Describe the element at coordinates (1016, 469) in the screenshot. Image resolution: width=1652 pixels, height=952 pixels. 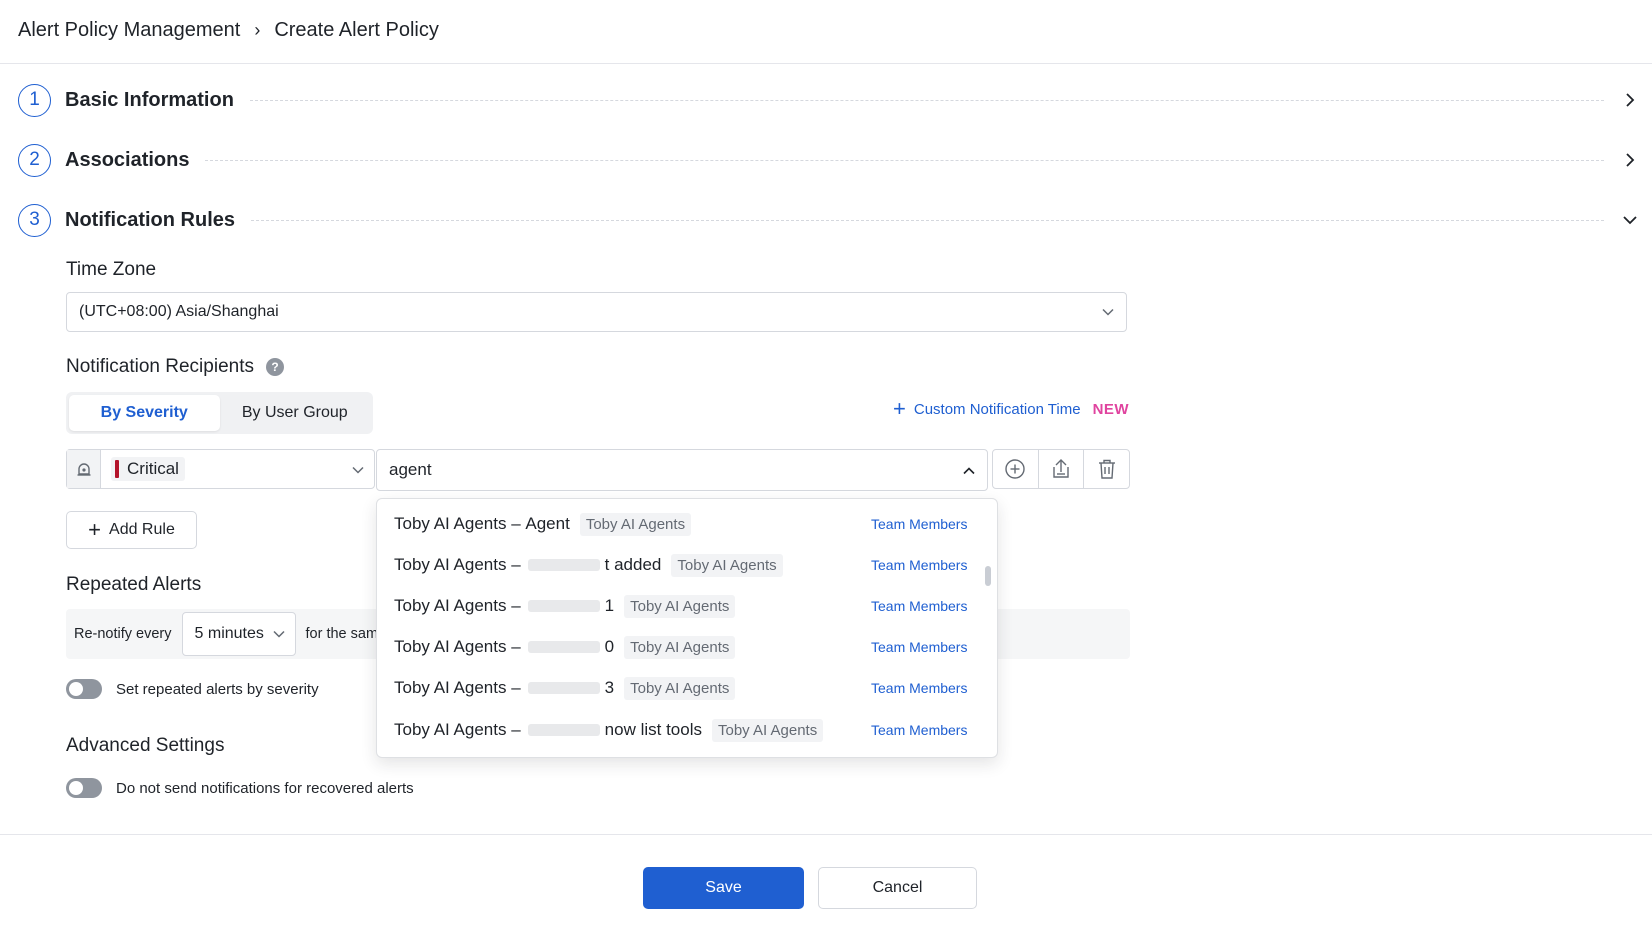
I see `add-circle-icon` at that location.